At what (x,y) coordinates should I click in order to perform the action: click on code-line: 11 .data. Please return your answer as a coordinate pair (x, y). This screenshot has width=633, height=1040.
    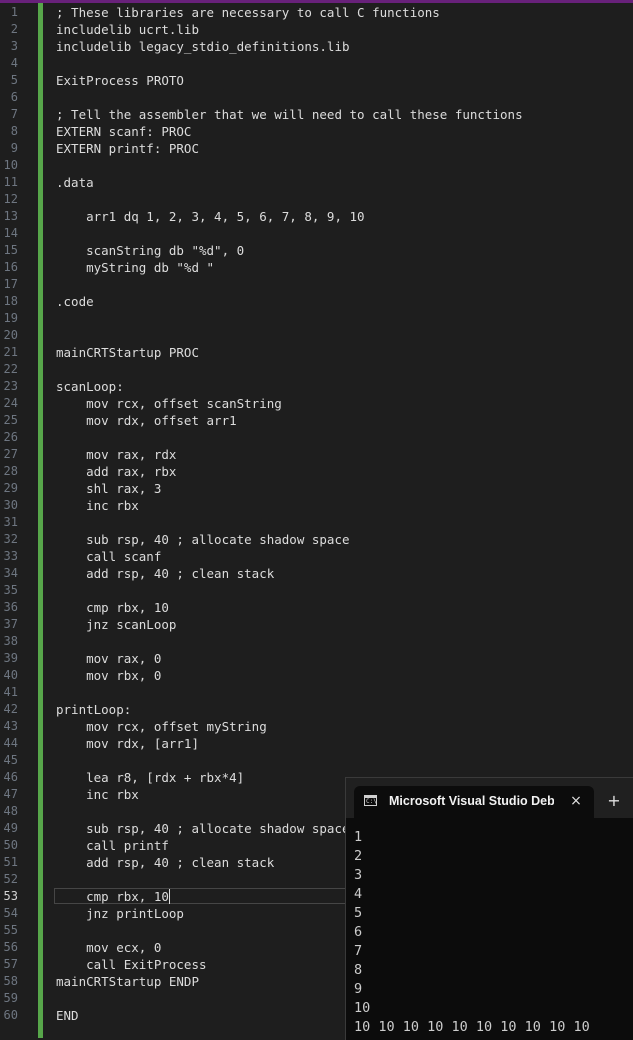
    Looking at the image, I should click on (316, 182).